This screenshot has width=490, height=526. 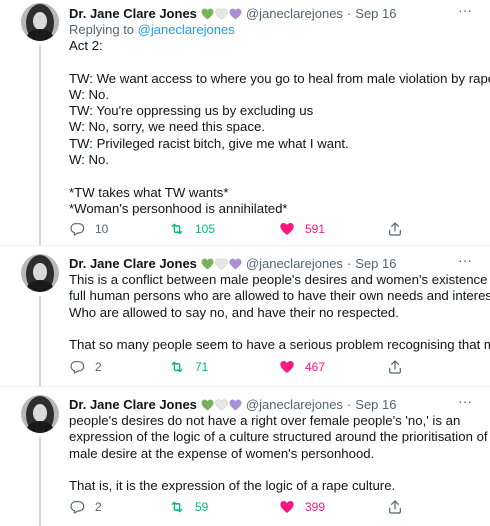 What do you see at coordinates (315, 367) in the screenshot?
I see `like-count: 467` at bounding box center [315, 367].